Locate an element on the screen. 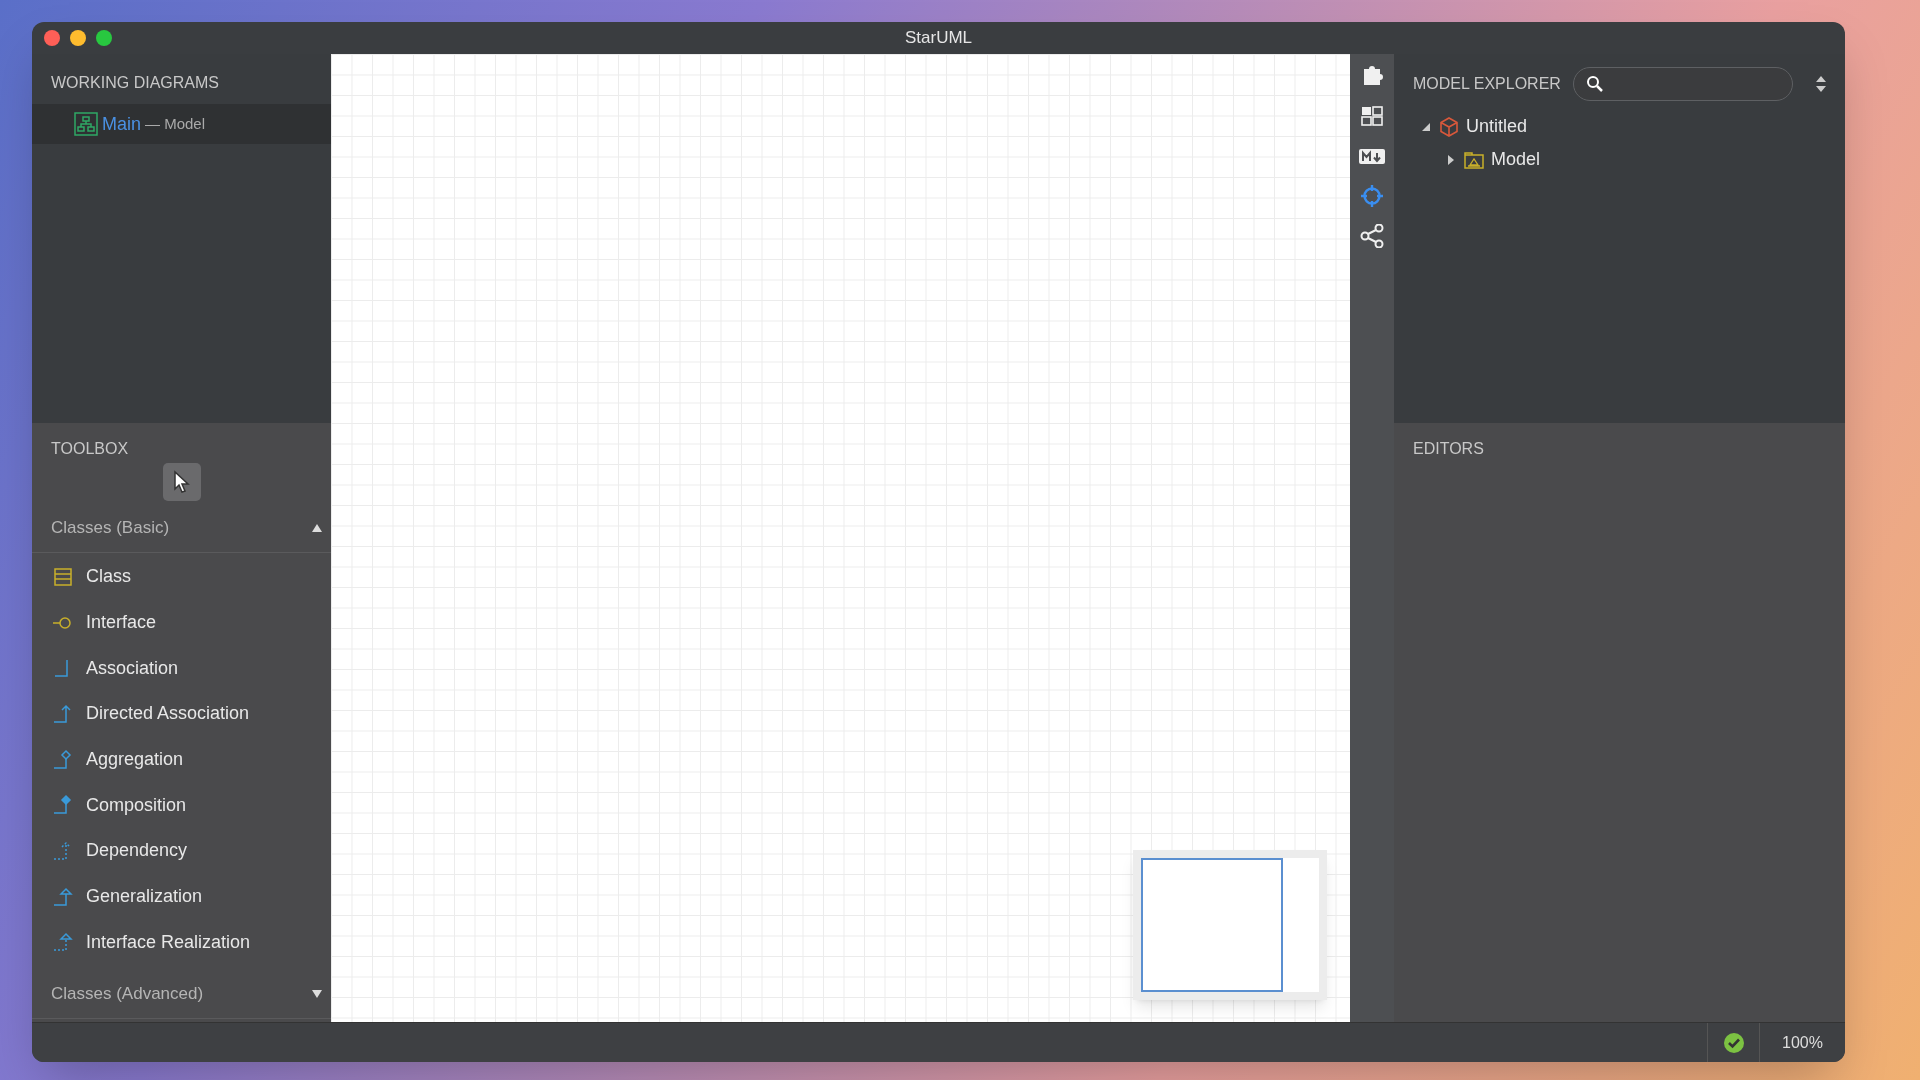 The height and width of the screenshot is (1080, 1920). panel-title: TOOLBOX is located at coordinates (90, 449).